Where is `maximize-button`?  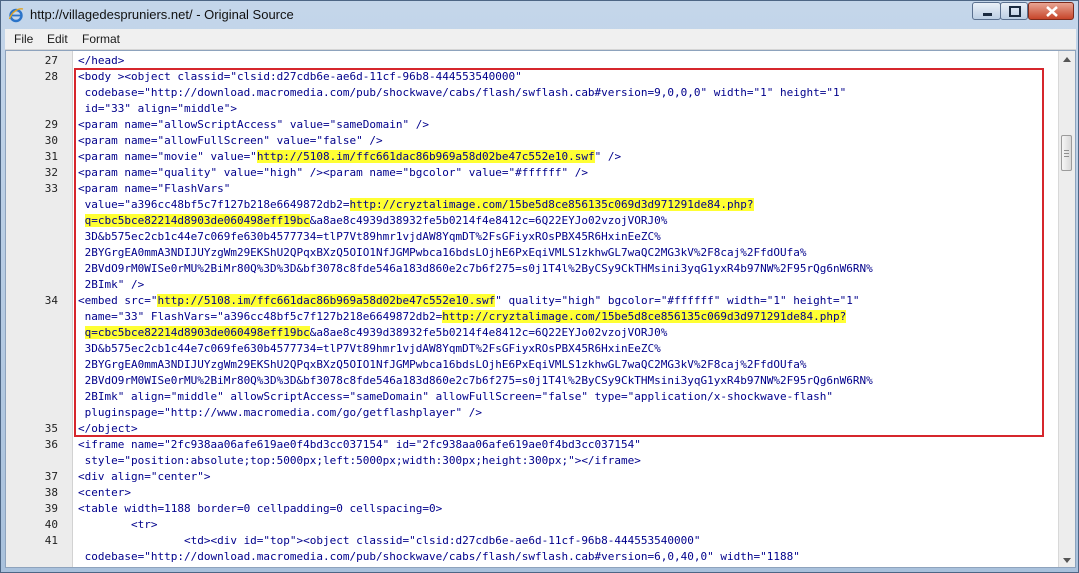 maximize-button is located at coordinates (1014, 11).